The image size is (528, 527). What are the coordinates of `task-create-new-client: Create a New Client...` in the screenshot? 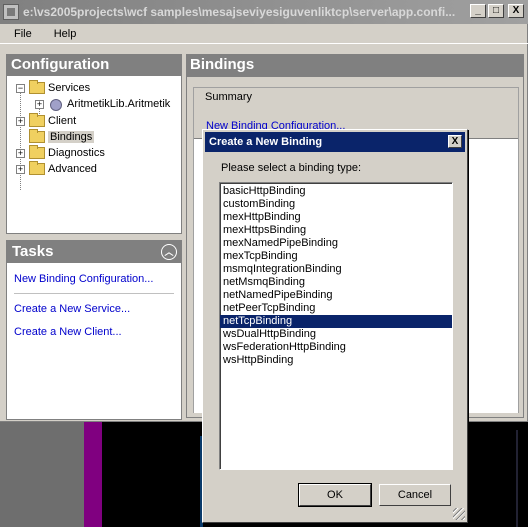 It's located at (68, 332).